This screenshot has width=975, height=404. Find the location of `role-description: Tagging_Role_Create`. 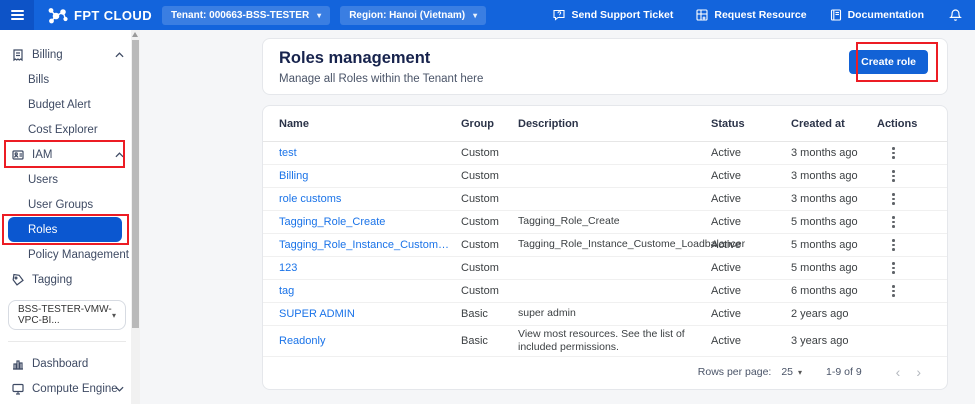

role-description: Tagging_Role_Create is located at coordinates (569, 221).